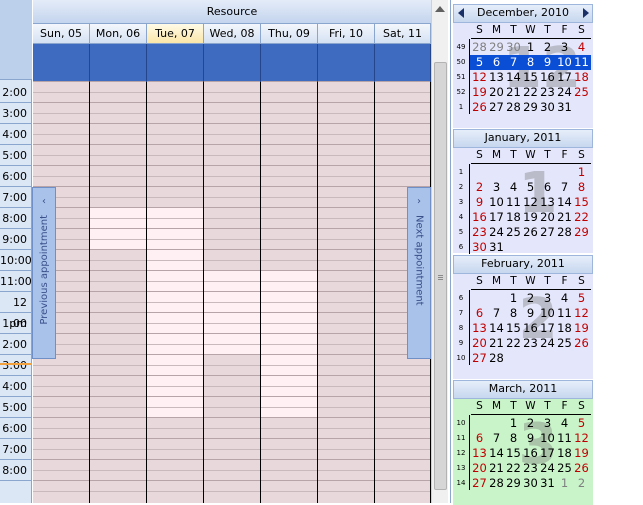 The image size is (643, 505). I want to click on day-header-2: Tue, 07, so click(175, 34).